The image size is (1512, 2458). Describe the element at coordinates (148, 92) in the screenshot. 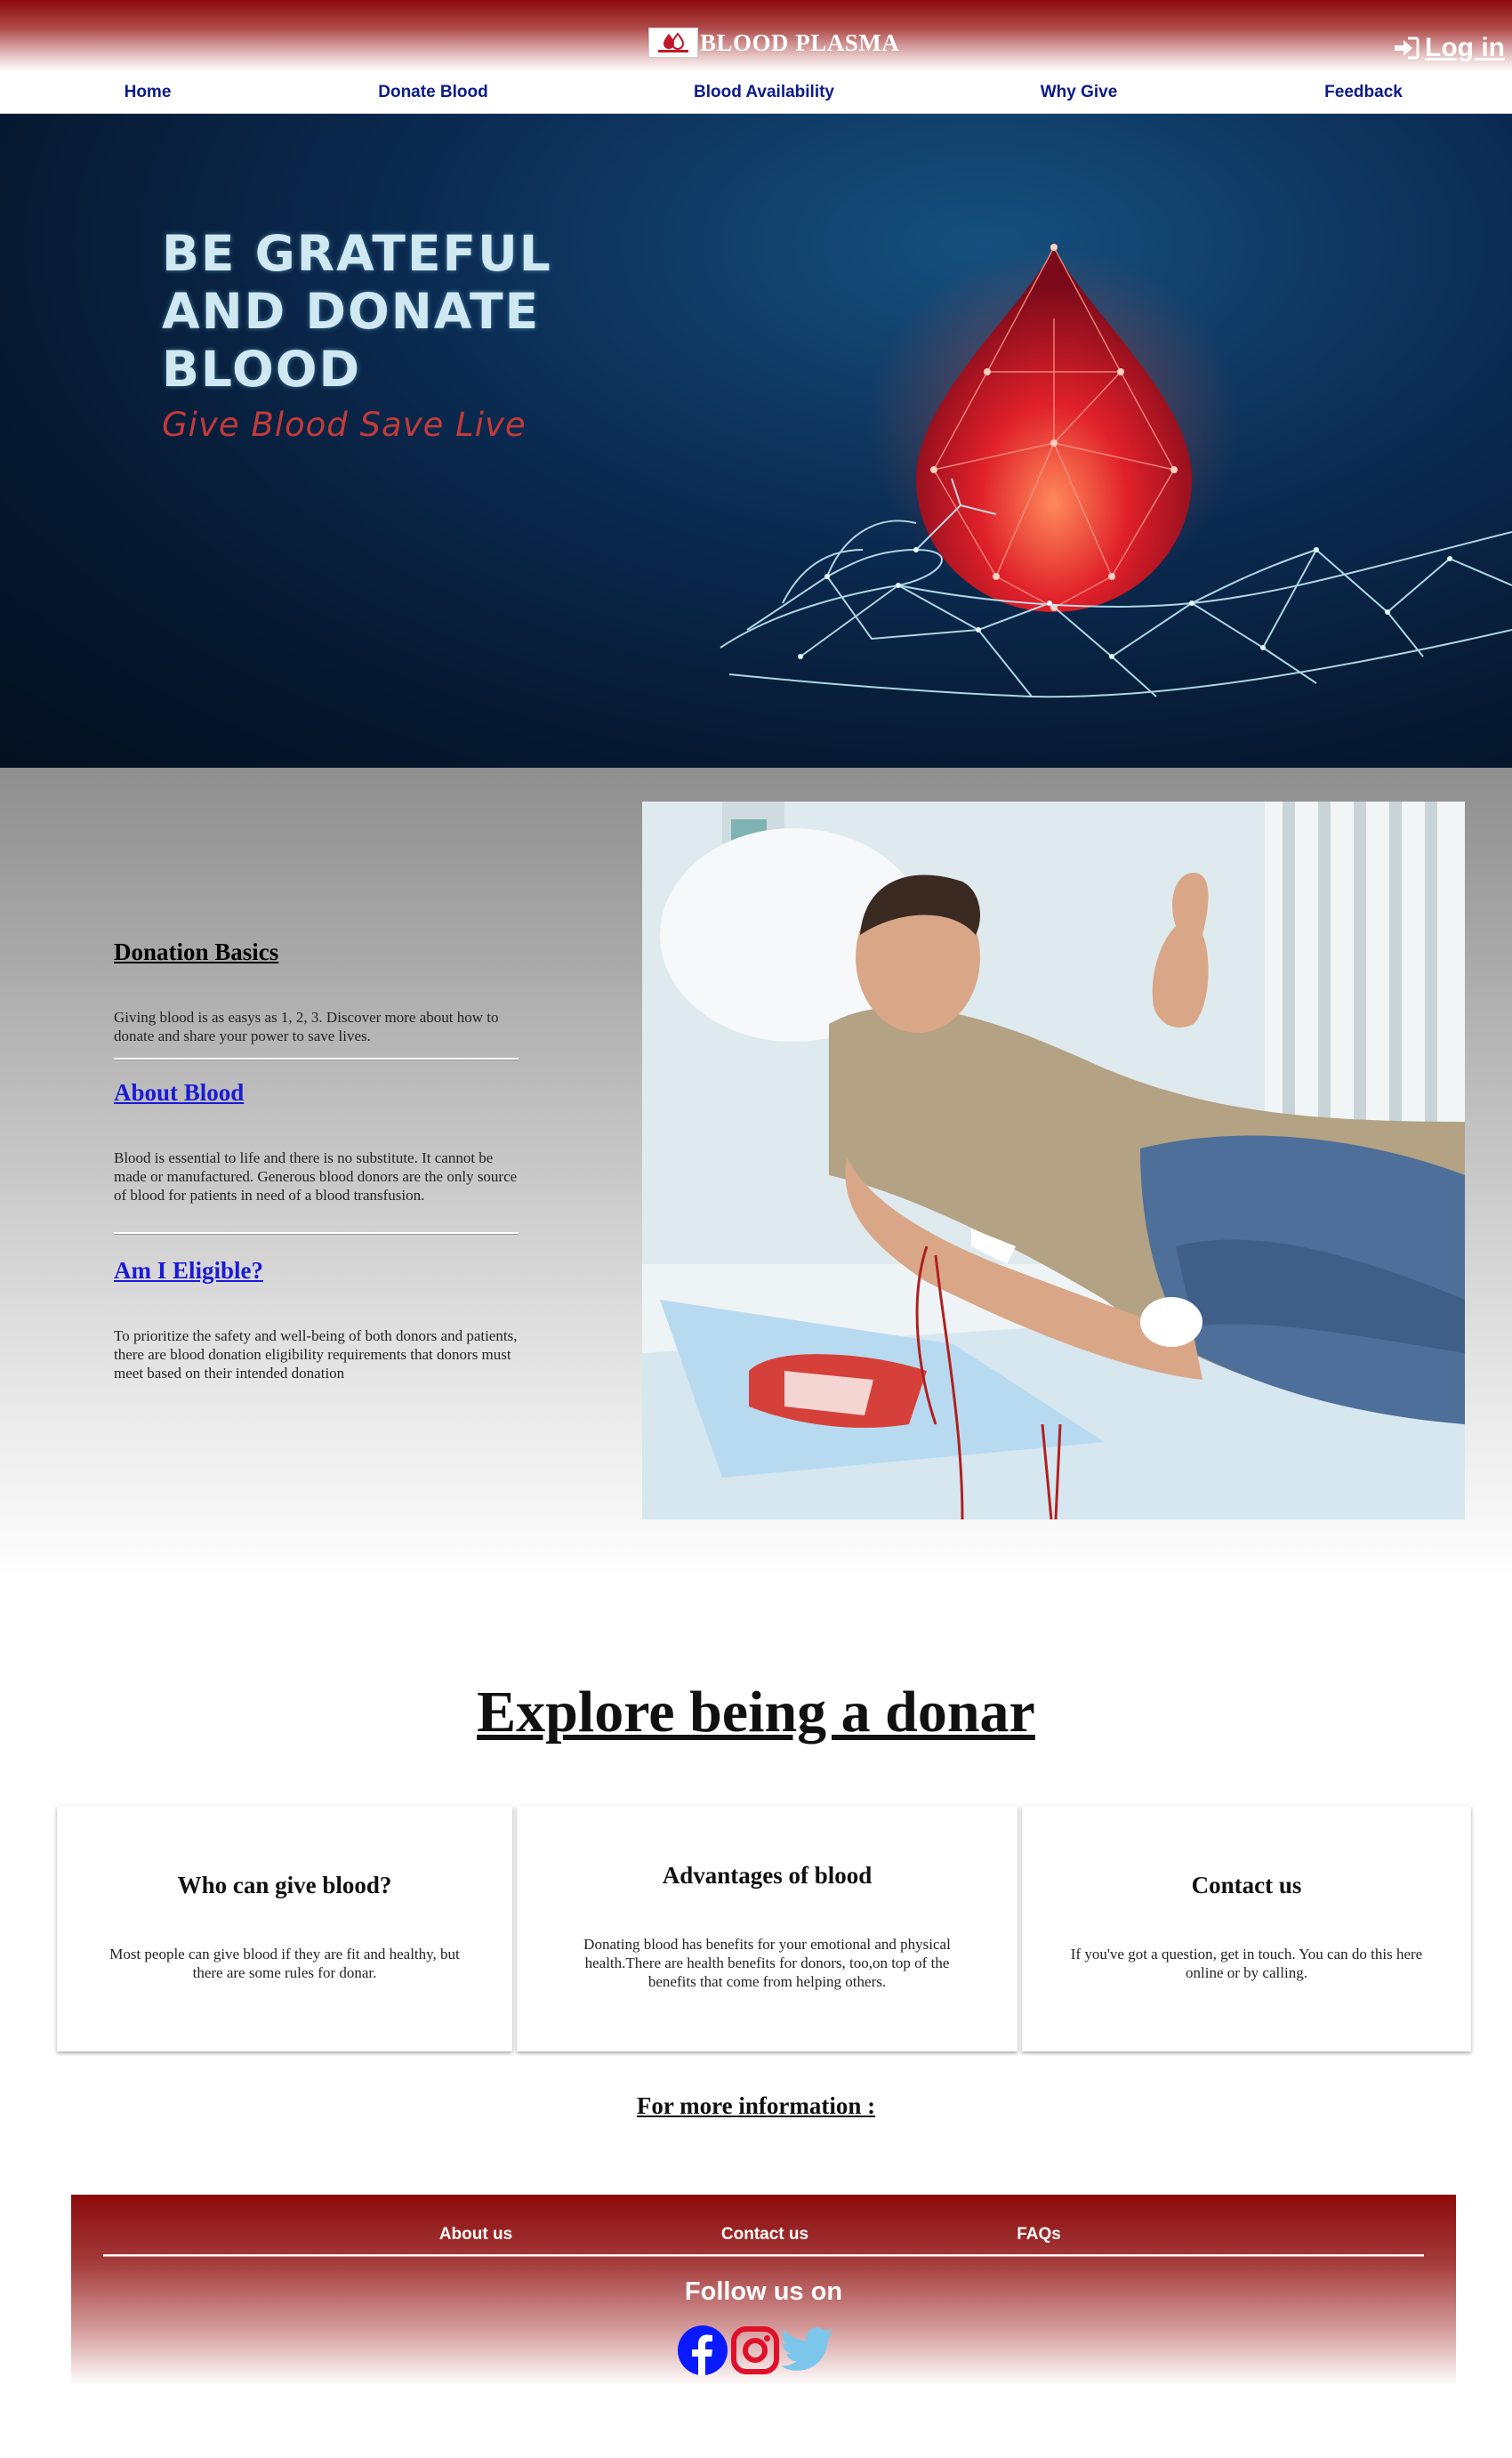

I see `nav-home: Home` at that location.